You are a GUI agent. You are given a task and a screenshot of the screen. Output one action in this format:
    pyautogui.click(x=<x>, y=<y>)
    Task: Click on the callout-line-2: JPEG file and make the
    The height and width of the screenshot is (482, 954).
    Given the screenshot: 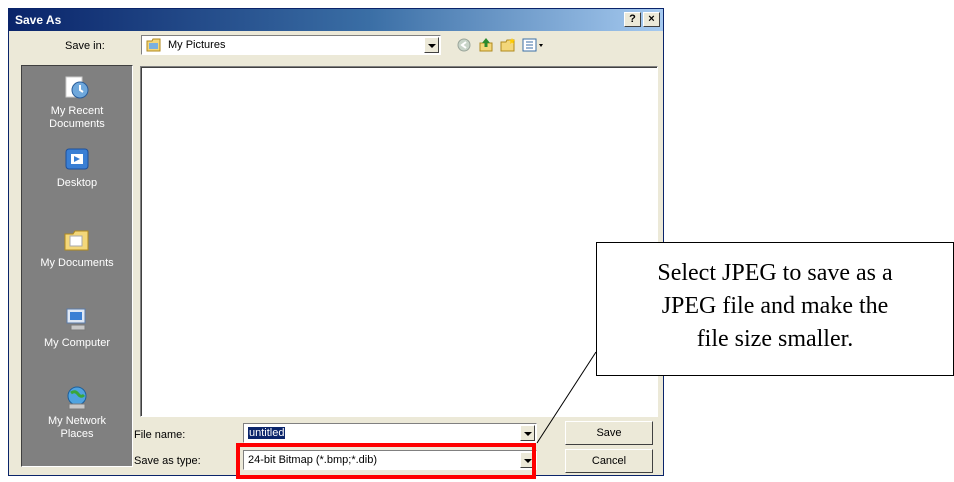 What is the action you would take?
    pyautogui.click(x=775, y=306)
    